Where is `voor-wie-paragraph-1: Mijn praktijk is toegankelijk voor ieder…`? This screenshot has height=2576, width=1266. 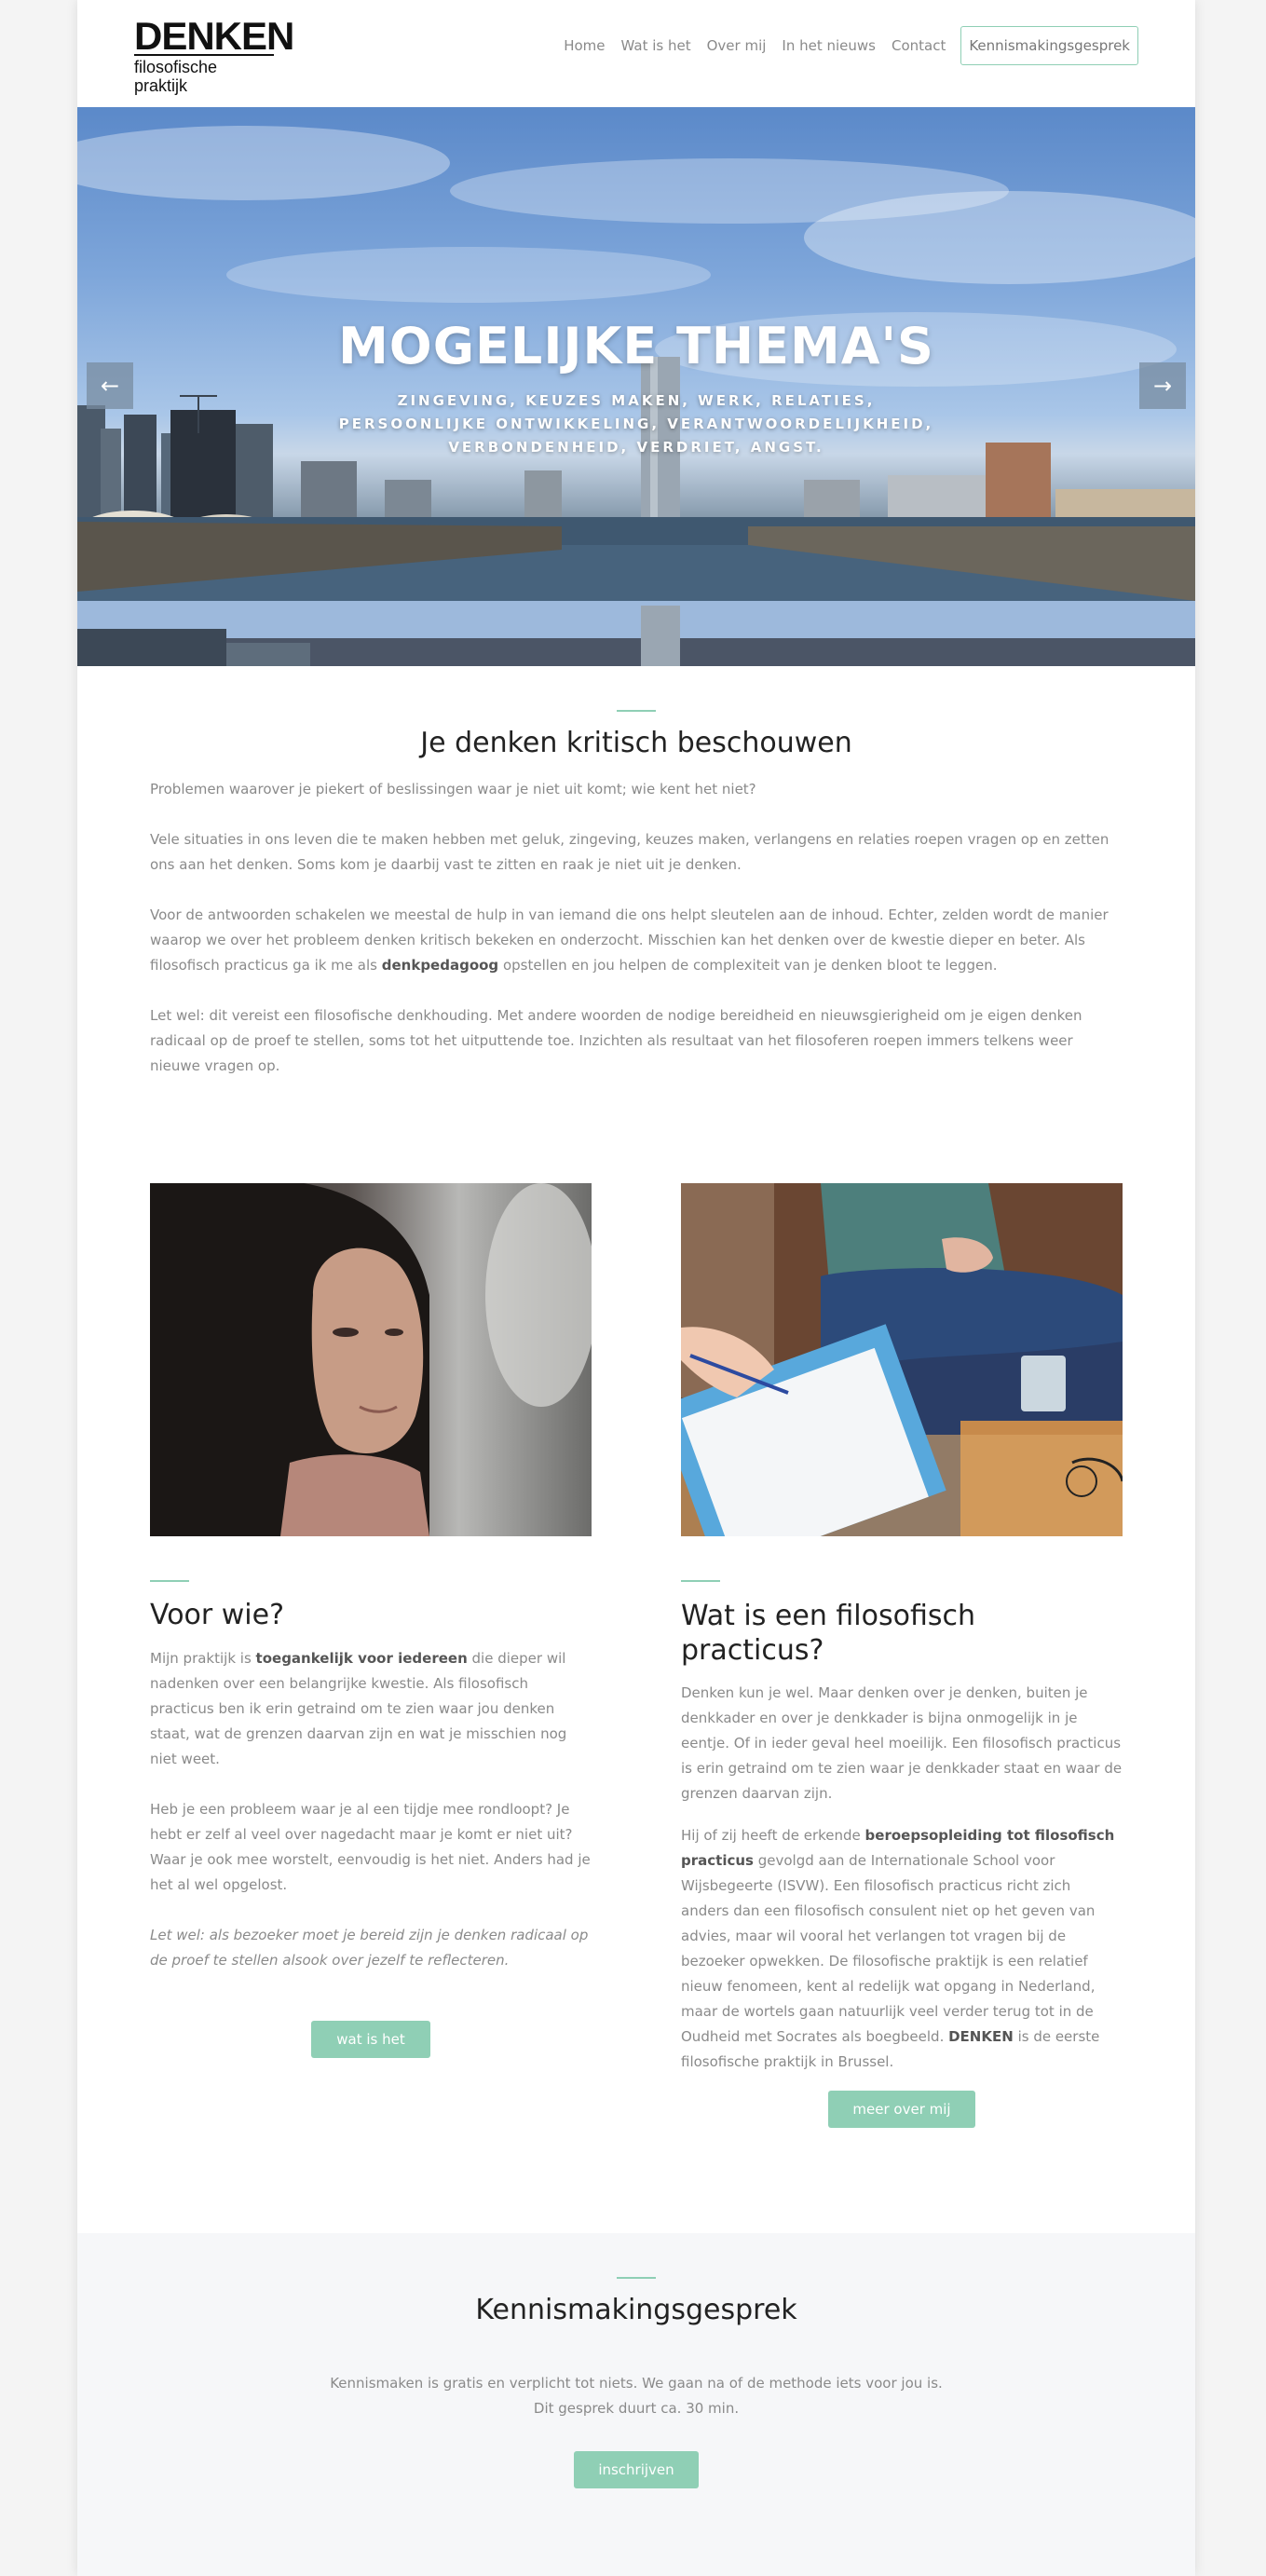
voor-wie-paragraph-1: Mijn praktijk is toegankelijk voor ieder… is located at coordinates (371, 1709).